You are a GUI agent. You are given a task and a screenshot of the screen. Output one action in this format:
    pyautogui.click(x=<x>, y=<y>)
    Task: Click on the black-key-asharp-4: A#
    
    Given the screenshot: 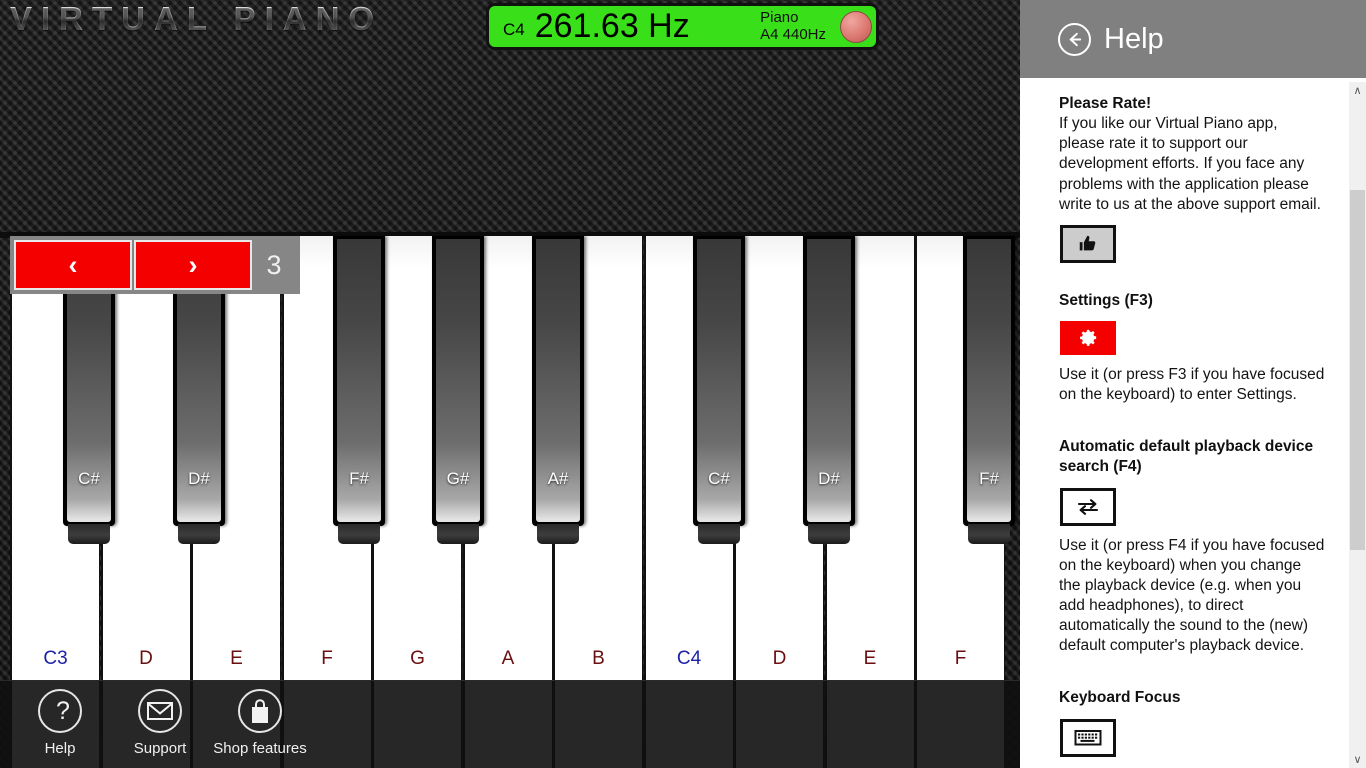 What is the action you would take?
    pyautogui.click(x=558, y=390)
    